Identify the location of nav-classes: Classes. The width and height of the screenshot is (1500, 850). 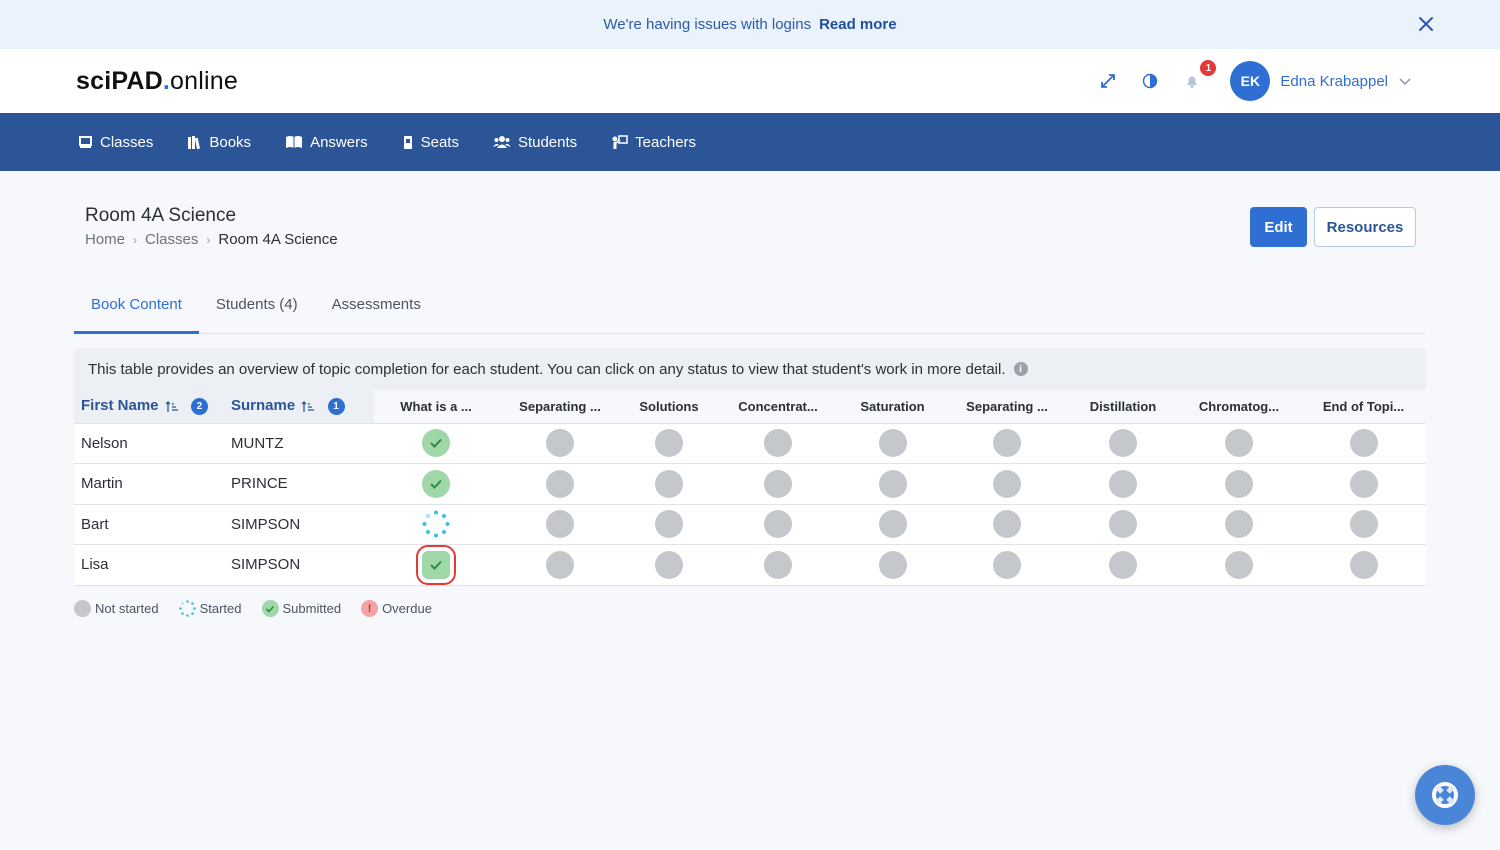
(115, 142).